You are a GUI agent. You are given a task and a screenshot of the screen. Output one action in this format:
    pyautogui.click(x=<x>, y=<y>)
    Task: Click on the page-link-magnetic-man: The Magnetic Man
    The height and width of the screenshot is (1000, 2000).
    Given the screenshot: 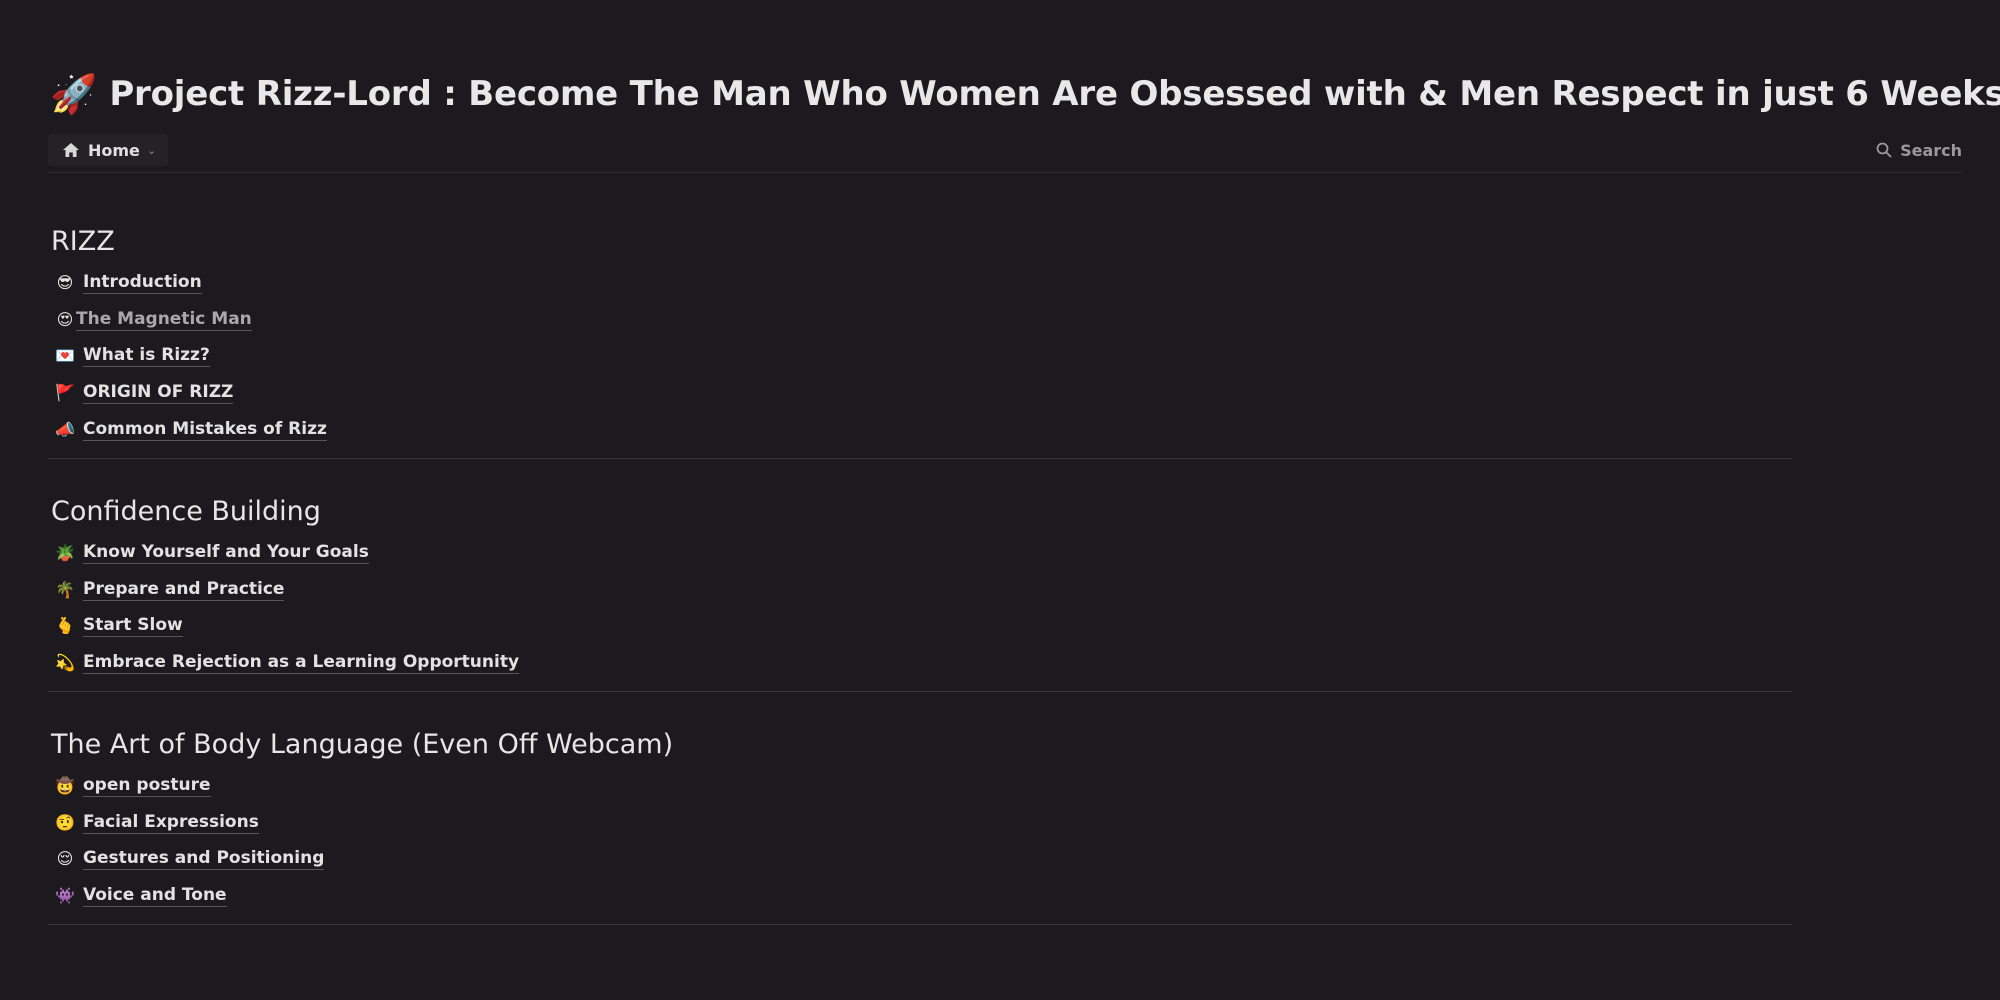 What is the action you would take?
    pyautogui.click(x=164, y=320)
    